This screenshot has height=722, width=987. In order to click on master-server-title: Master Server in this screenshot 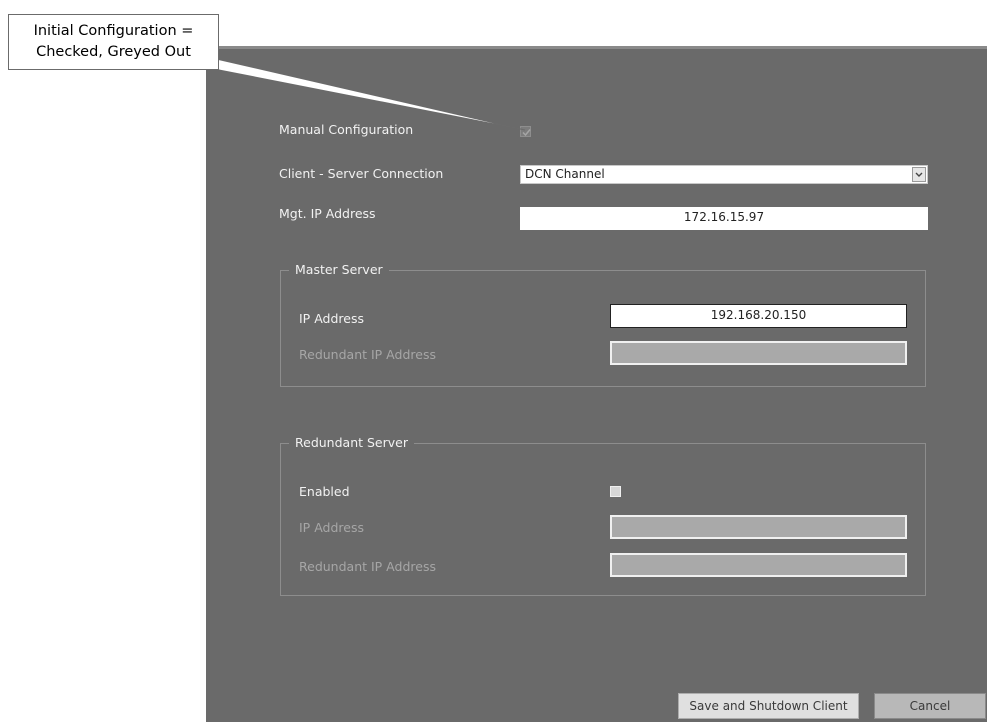, I will do `click(339, 269)`.